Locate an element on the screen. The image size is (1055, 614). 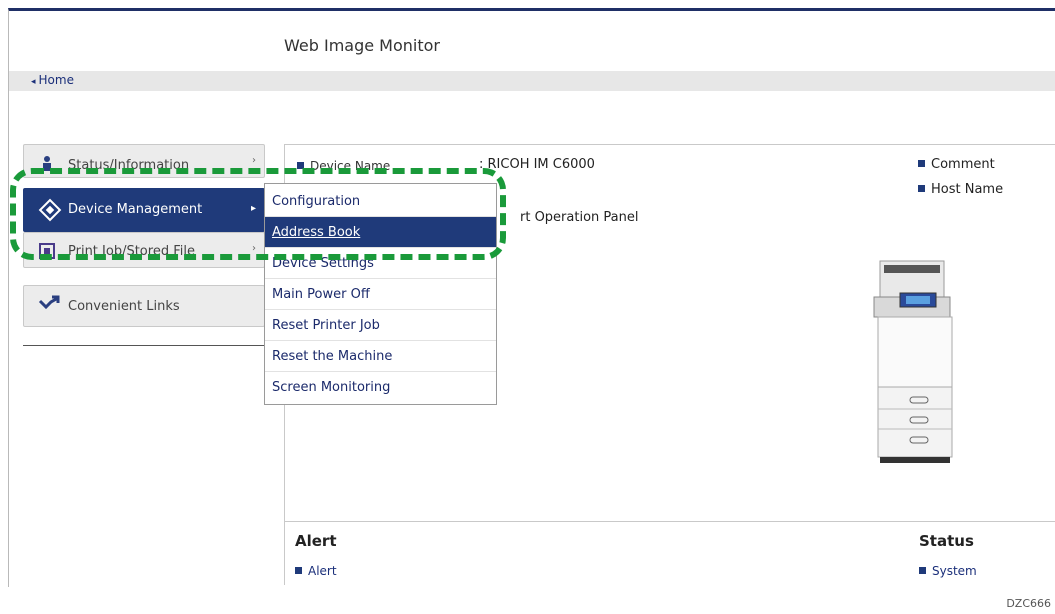
comment-link: Comment is located at coordinates (956, 164).